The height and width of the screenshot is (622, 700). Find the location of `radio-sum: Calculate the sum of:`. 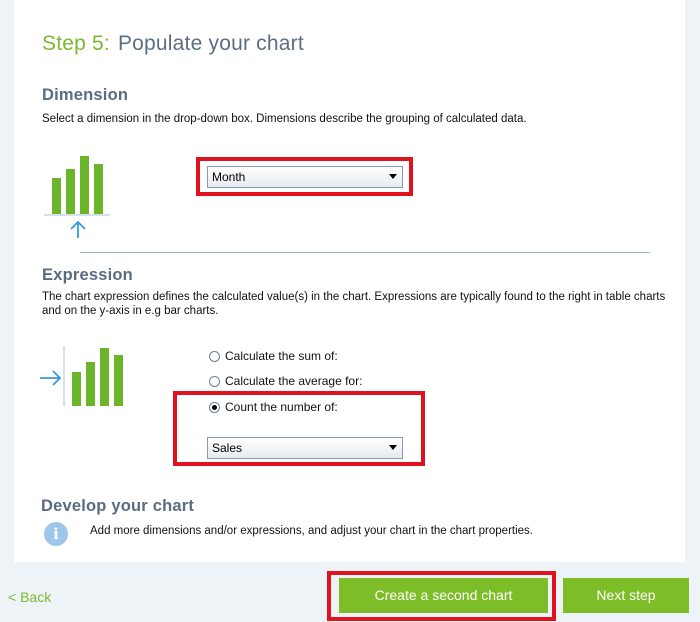

radio-sum: Calculate the sum of: is located at coordinates (273, 356).